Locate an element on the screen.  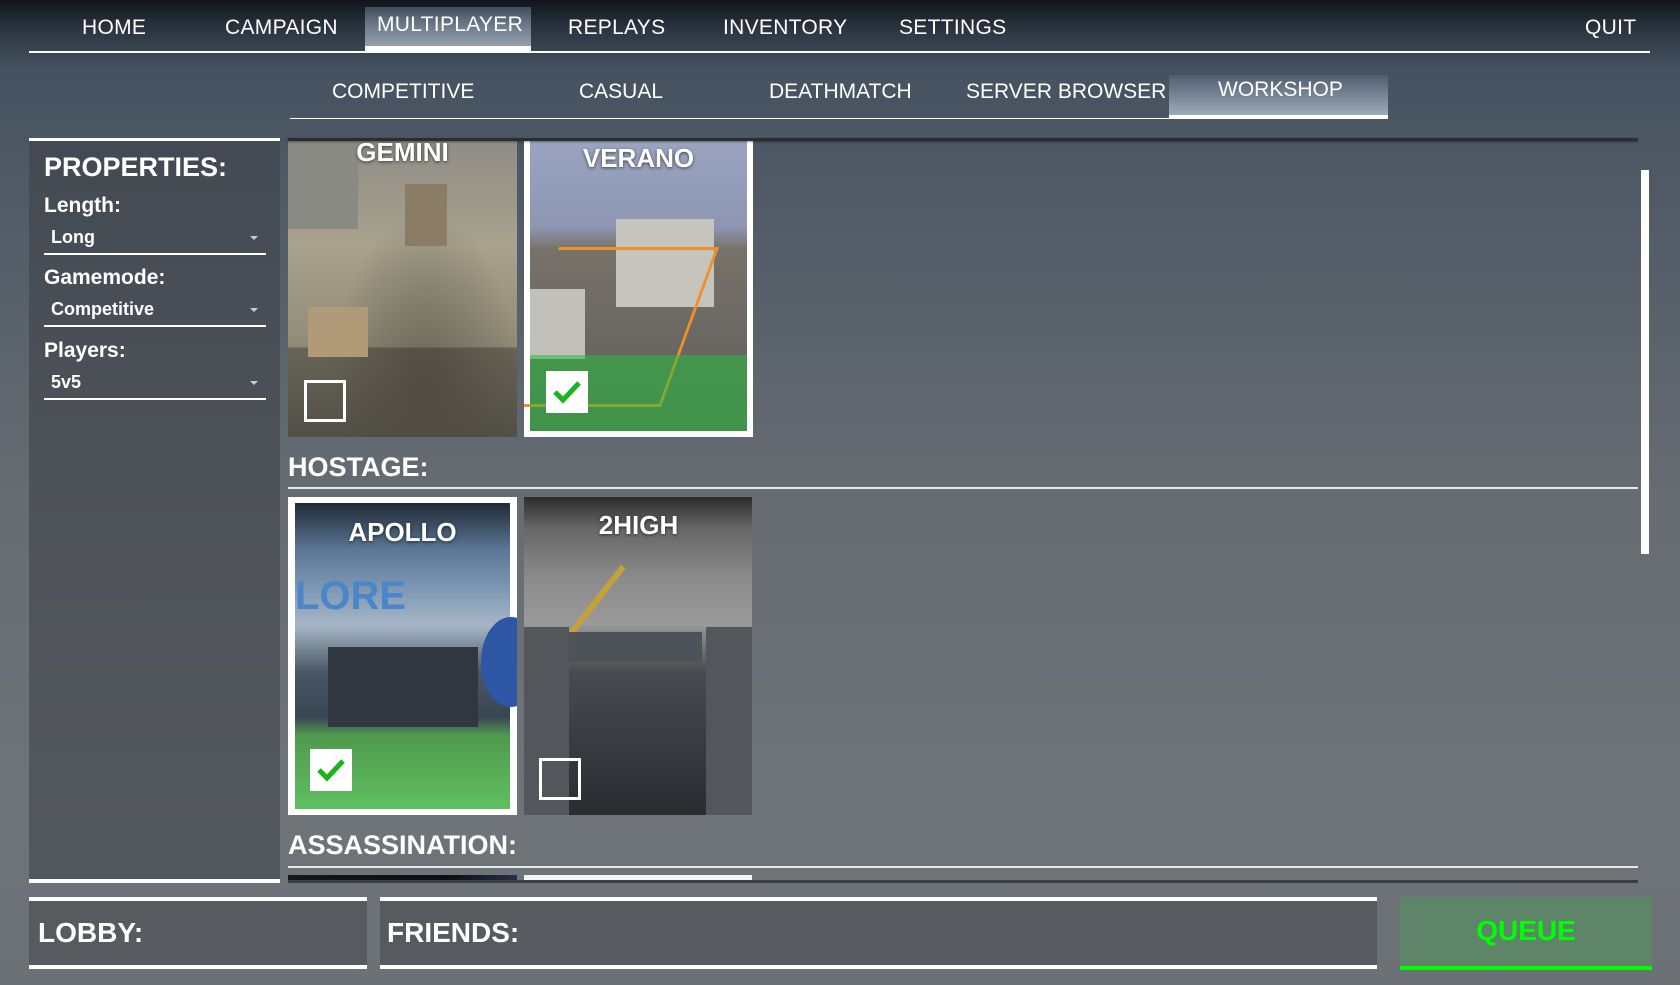
maps-list-top-edge is located at coordinates (963, 139).